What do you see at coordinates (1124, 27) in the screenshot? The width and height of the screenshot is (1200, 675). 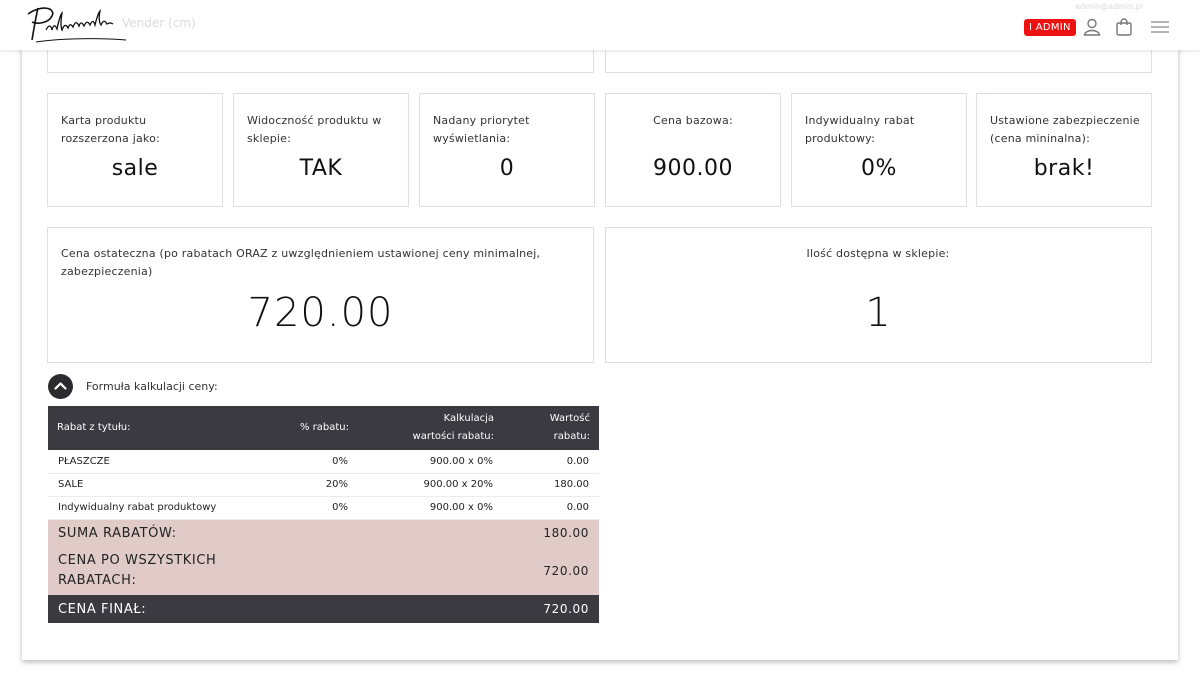 I see `shopping-bag-icon` at bounding box center [1124, 27].